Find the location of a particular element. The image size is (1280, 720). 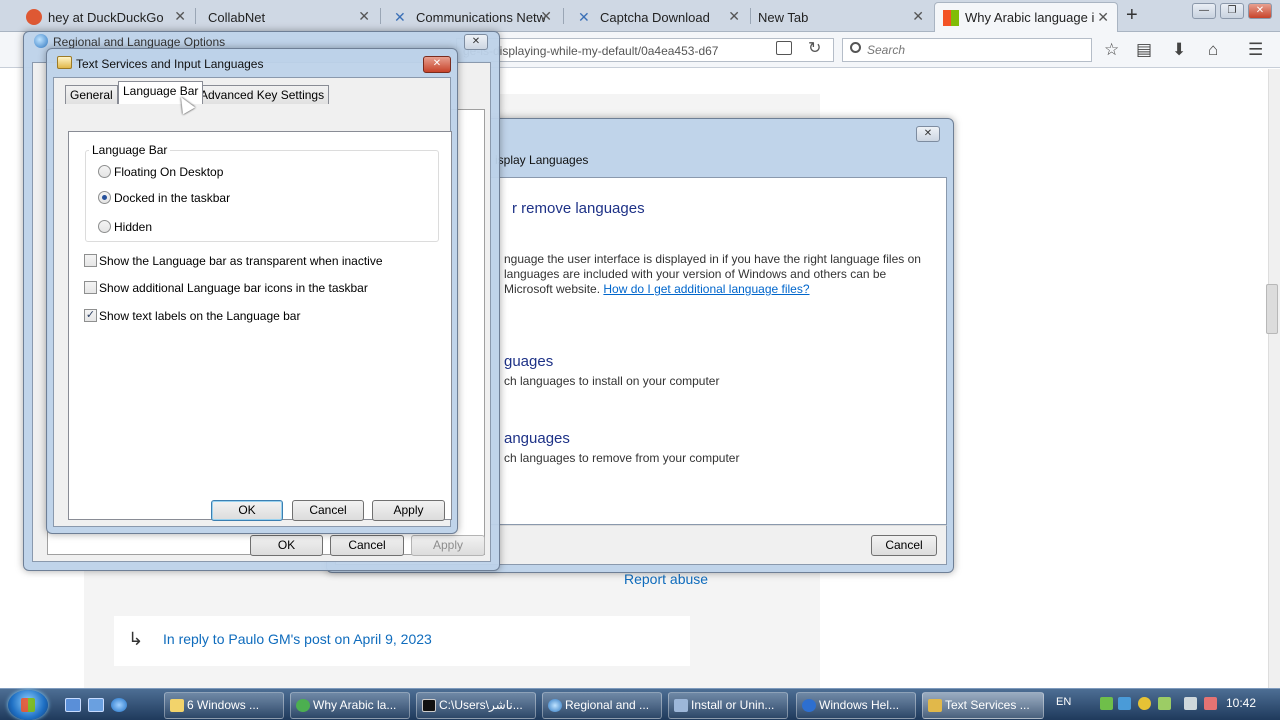

reader-view-icon is located at coordinates (784, 48).